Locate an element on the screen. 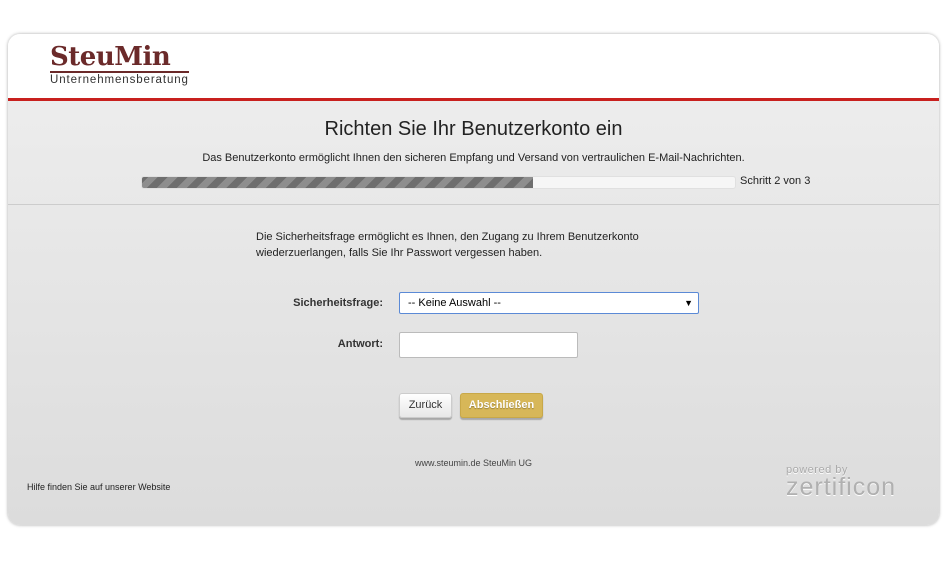  finish-button: Abschließen is located at coordinates (501, 405).